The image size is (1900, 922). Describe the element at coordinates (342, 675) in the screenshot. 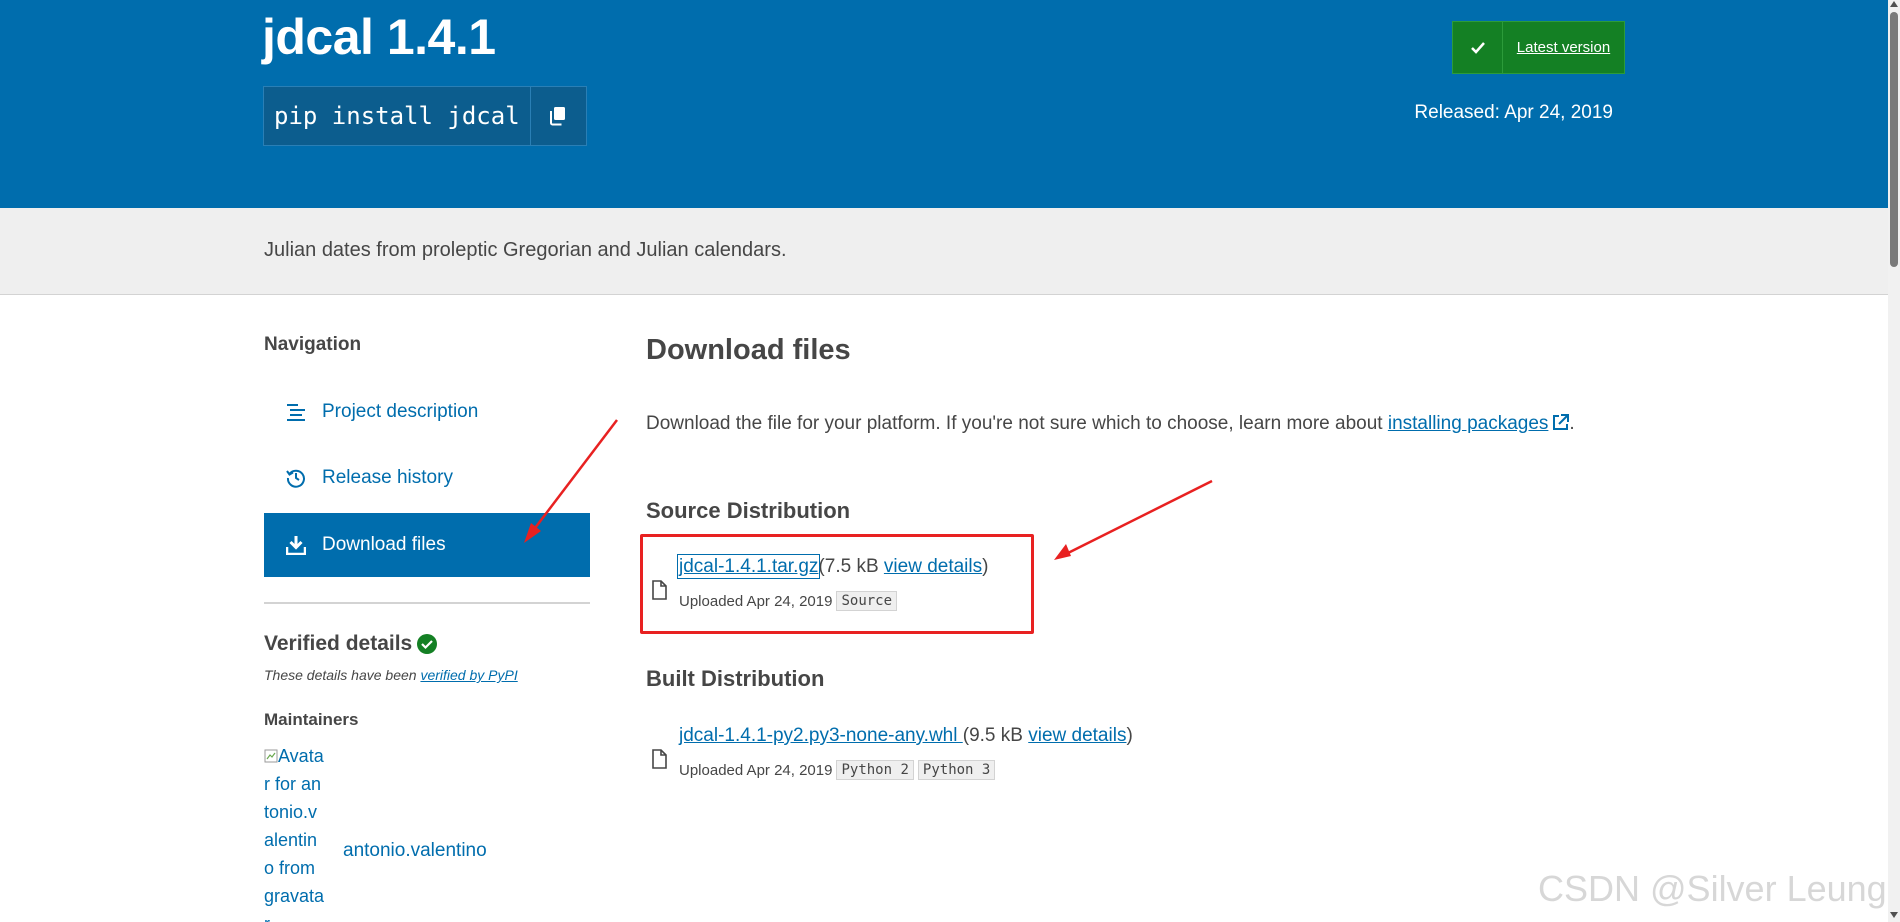

I see `verified-note-text: These details have been` at that location.